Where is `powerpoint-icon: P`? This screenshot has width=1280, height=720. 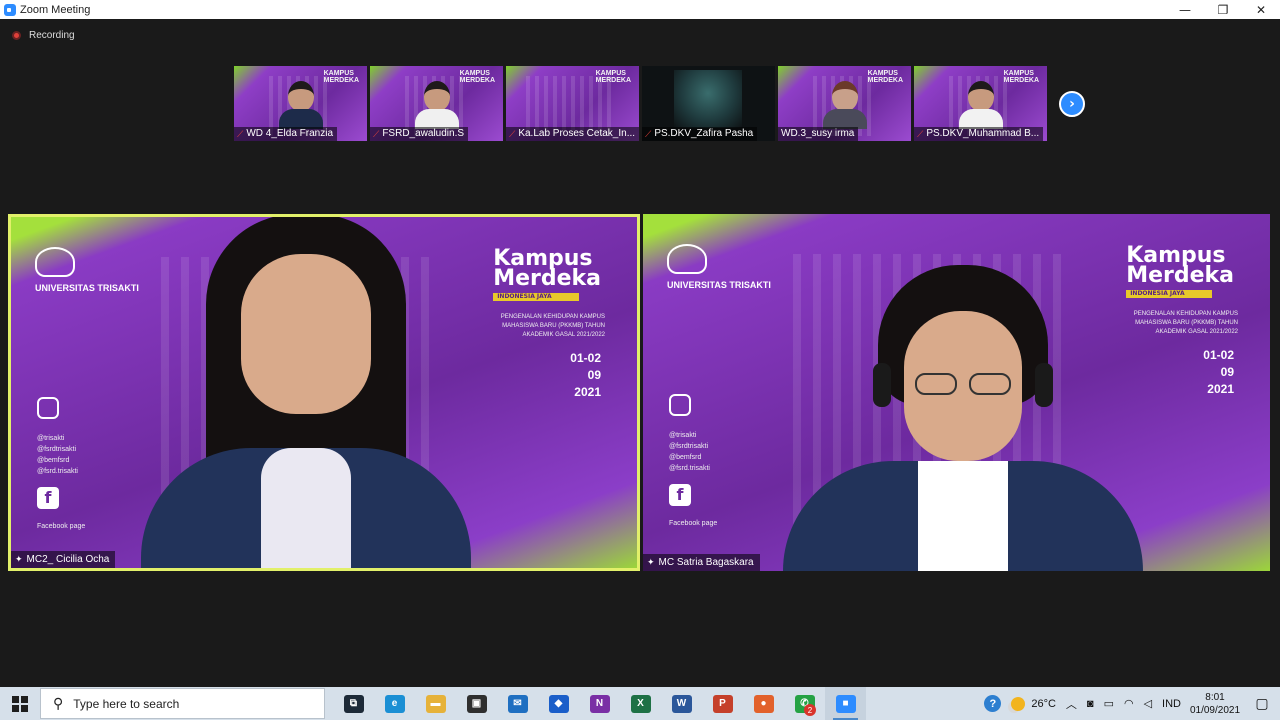 powerpoint-icon: P is located at coordinates (722, 703).